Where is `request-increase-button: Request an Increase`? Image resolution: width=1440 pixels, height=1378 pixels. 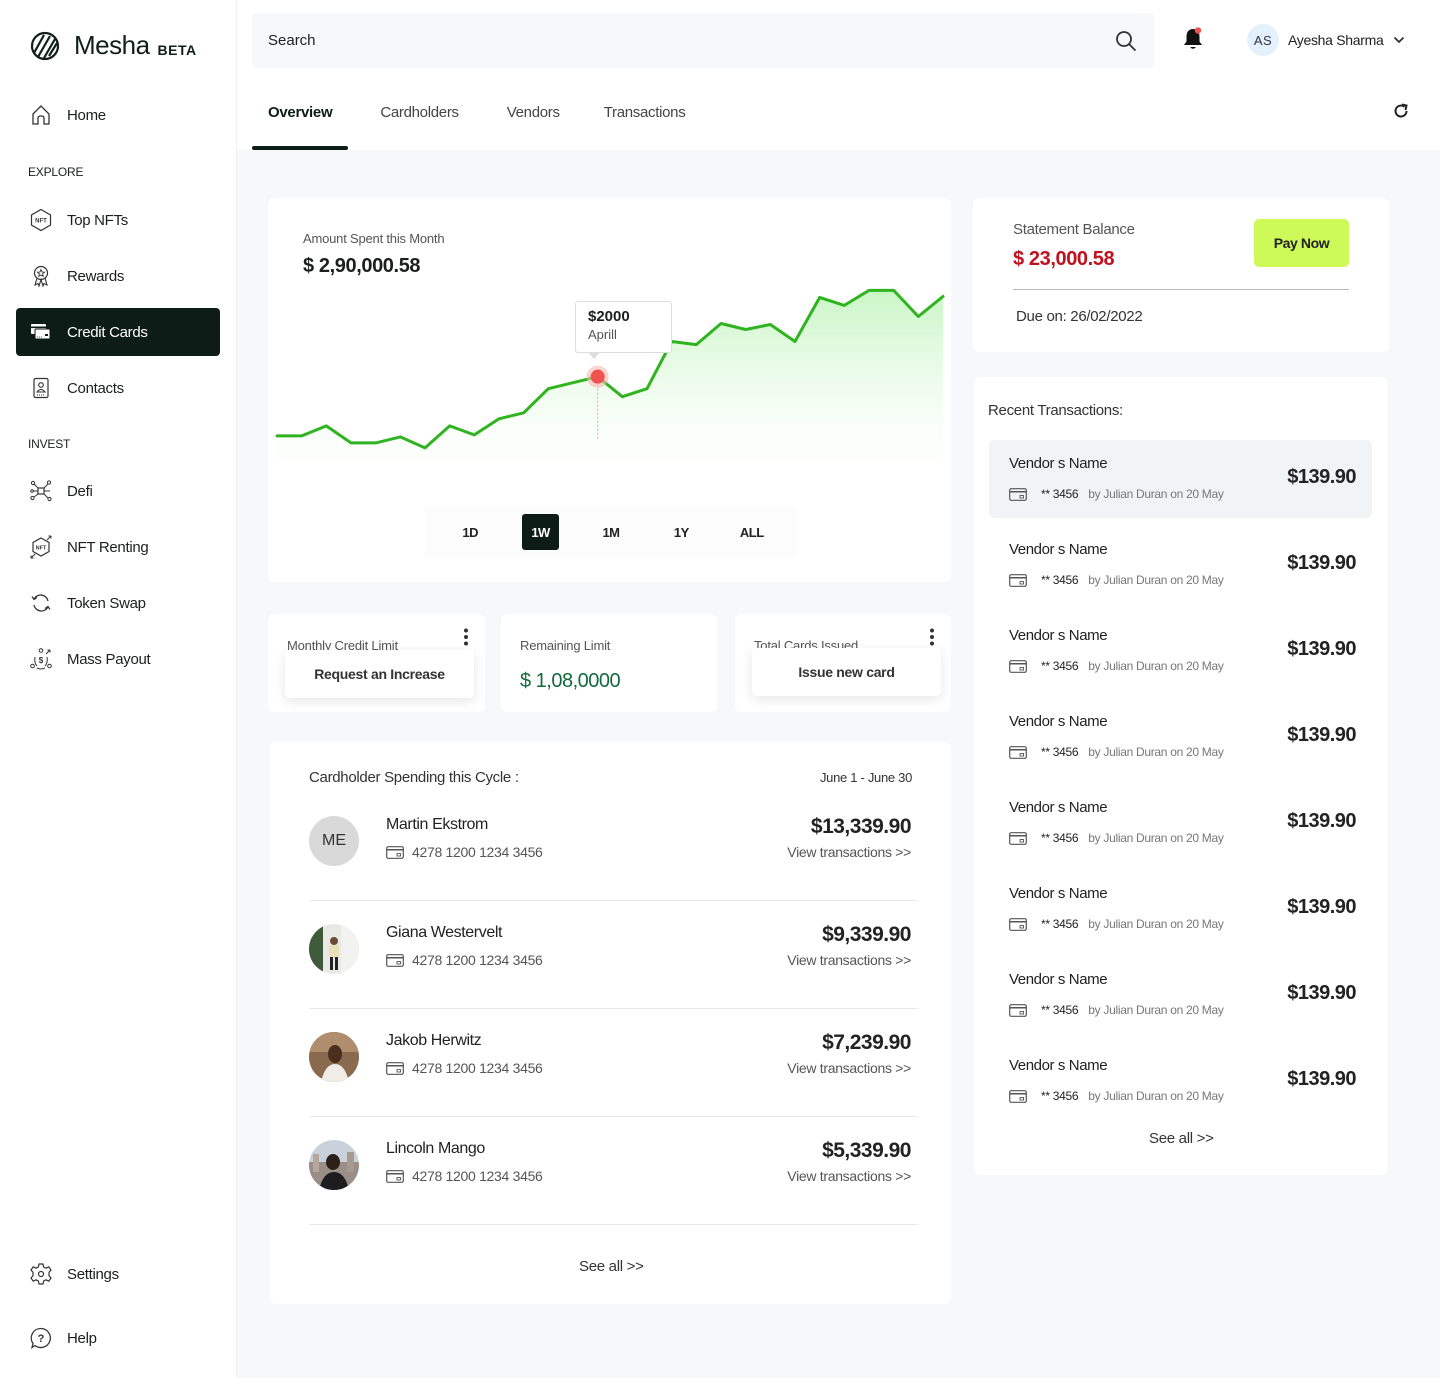 request-increase-button: Request an Increase is located at coordinates (379, 674).